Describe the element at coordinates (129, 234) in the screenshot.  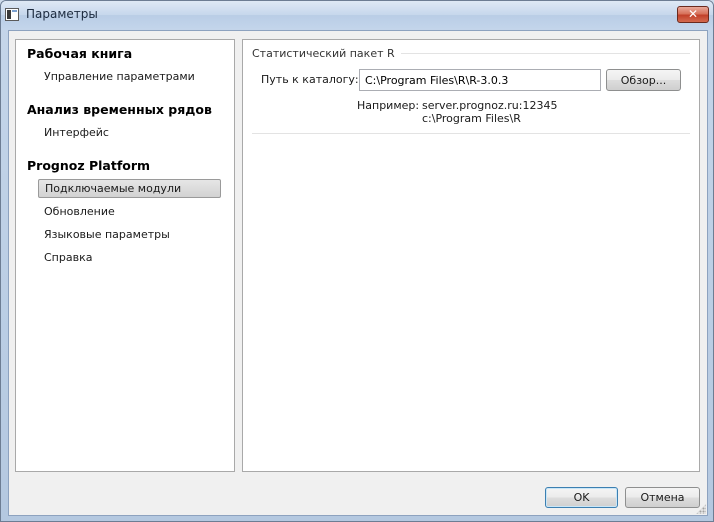
I see `sidebar-item-language: Языковые параметры` at that location.